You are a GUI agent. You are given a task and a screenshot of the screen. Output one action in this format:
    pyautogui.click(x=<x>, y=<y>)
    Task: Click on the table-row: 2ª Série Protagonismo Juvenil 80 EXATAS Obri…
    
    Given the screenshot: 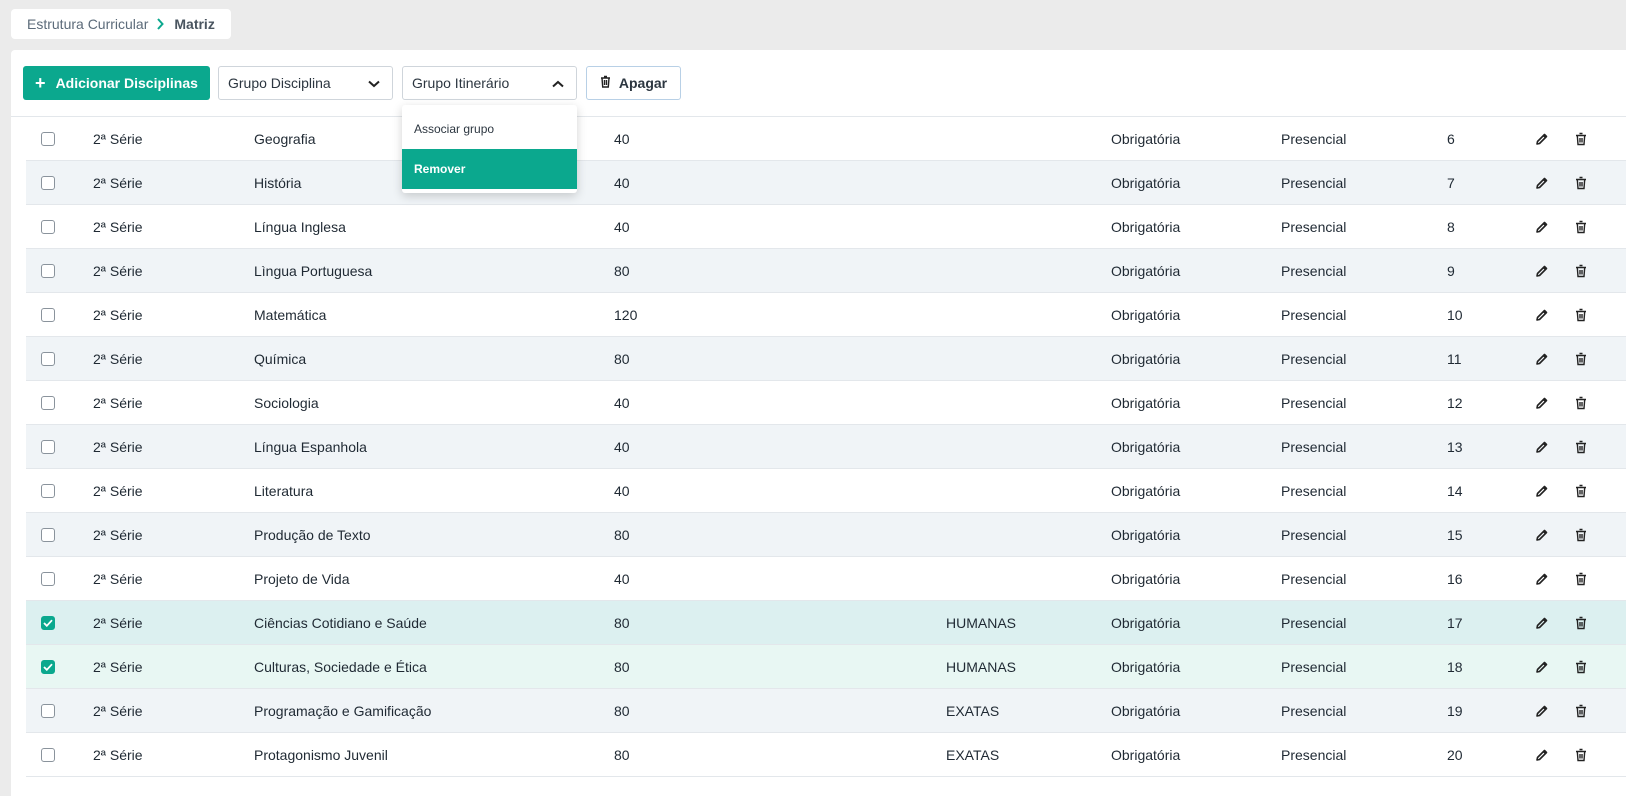 What is the action you would take?
    pyautogui.click(x=826, y=755)
    